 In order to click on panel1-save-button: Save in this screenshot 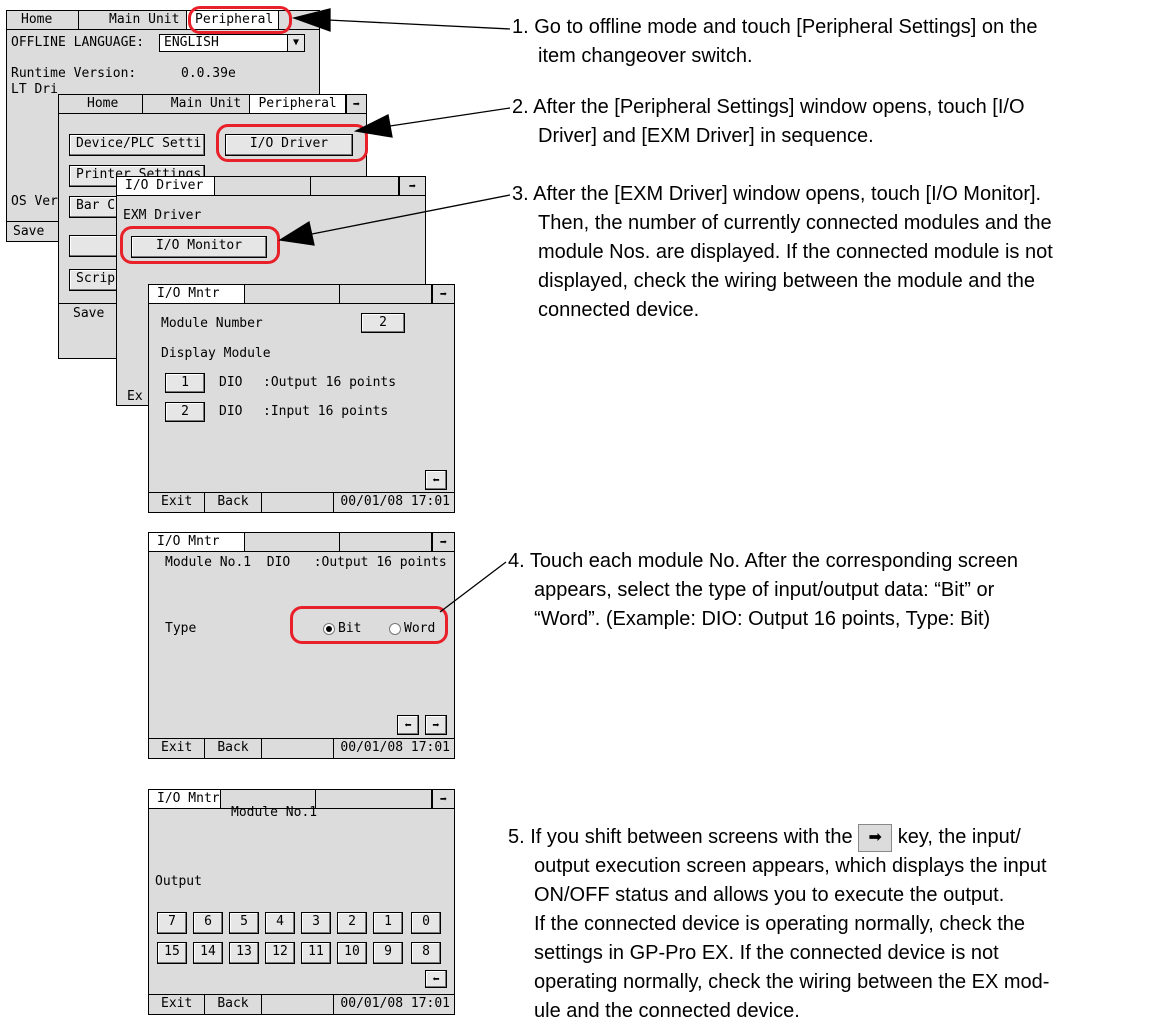, I will do `click(28, 232)`.